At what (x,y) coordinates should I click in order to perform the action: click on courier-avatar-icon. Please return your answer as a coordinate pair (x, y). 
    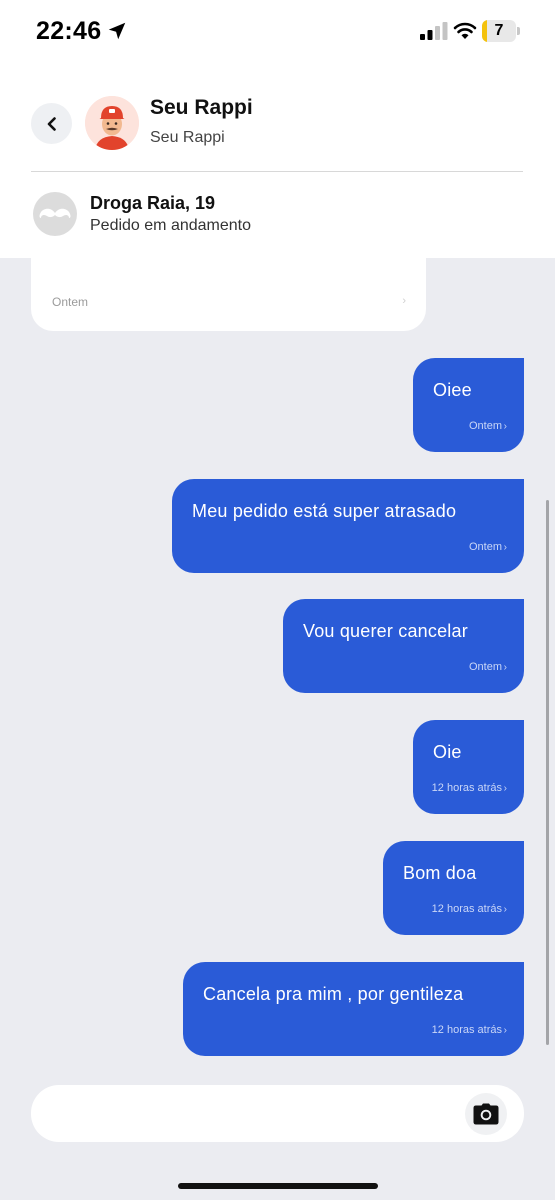
    Looking at the image, I should click on (112, 123).